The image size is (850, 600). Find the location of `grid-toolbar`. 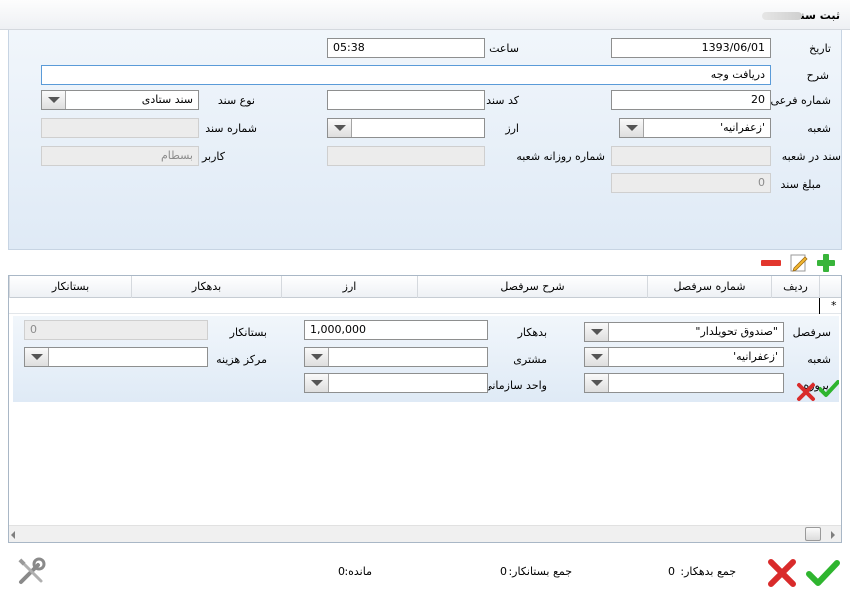

grid-toolbar is located at coordinates (425, 262).